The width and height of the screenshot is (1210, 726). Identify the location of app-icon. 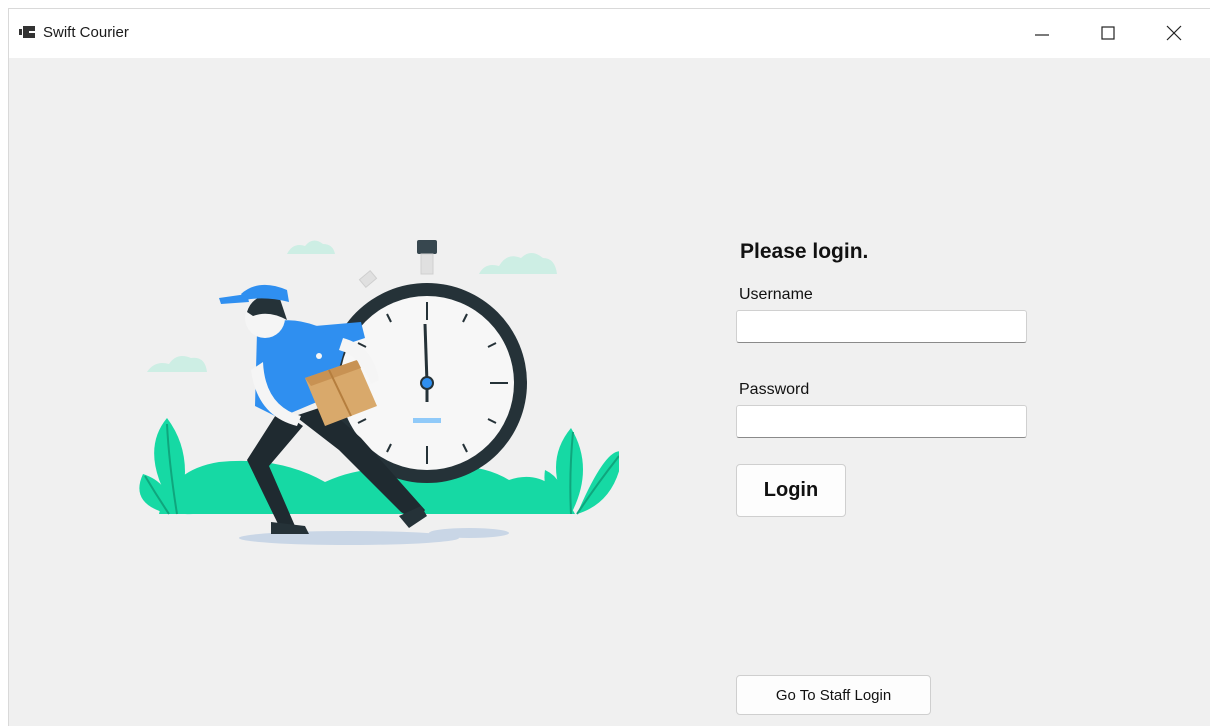
(27, 32).